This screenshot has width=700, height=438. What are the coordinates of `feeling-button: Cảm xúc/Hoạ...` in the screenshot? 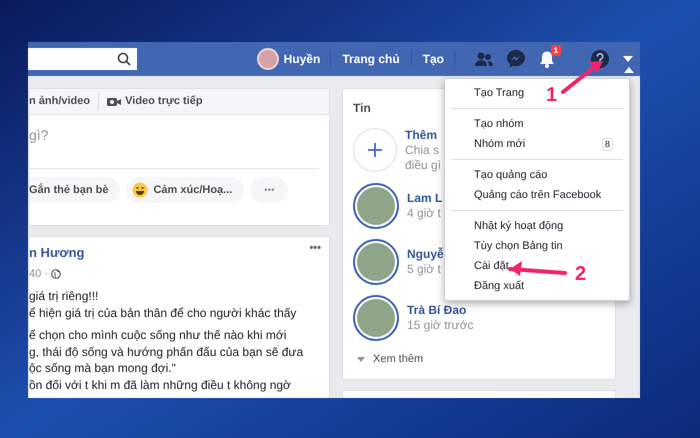 It's located at (185, 190).